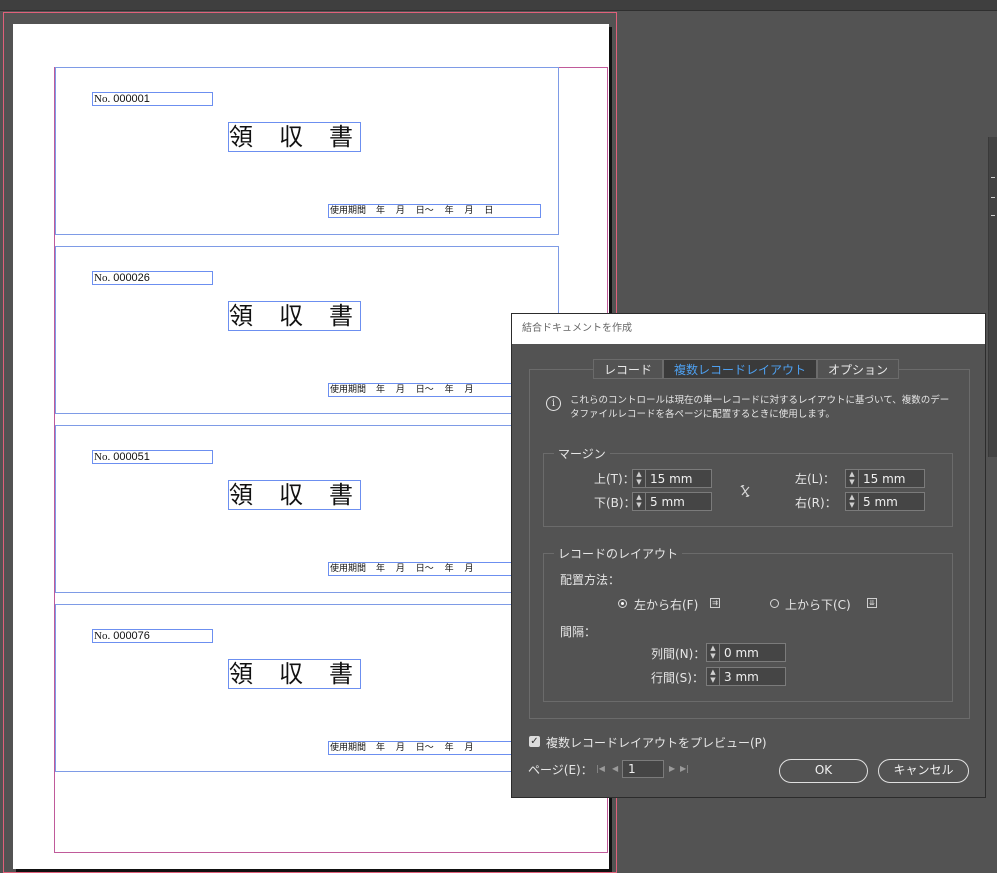 This screenshot has height=873, width=997. What do you see at coordinates (618, 553) in the screenshot?
I see `record-layout-legend: レコードのレイアウト` at bounding box center [618, 553].